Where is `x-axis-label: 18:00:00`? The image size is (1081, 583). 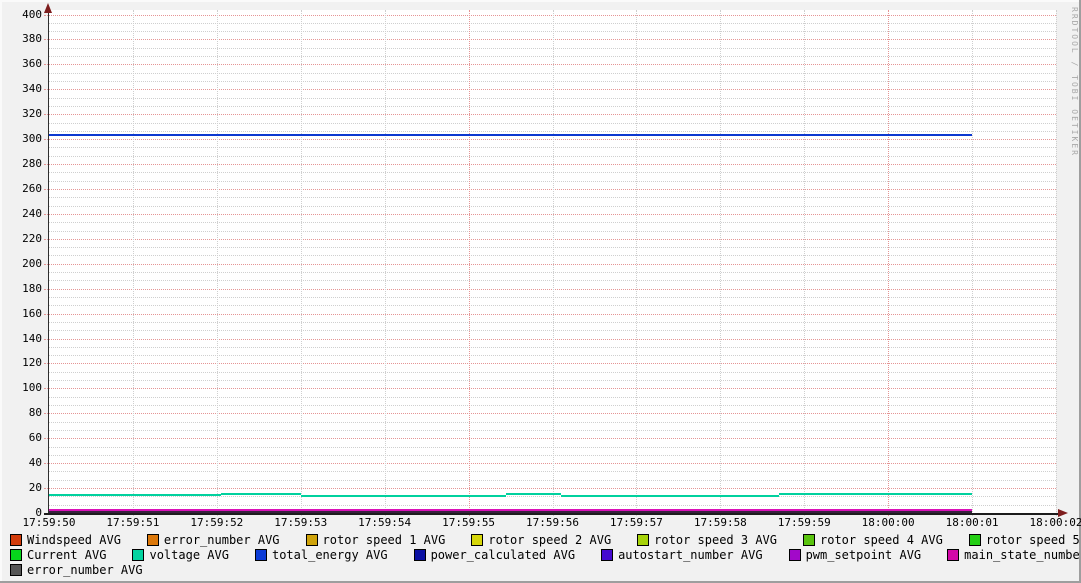
x-axis-label: 18:00:00 is located at coordinates (888, 522).